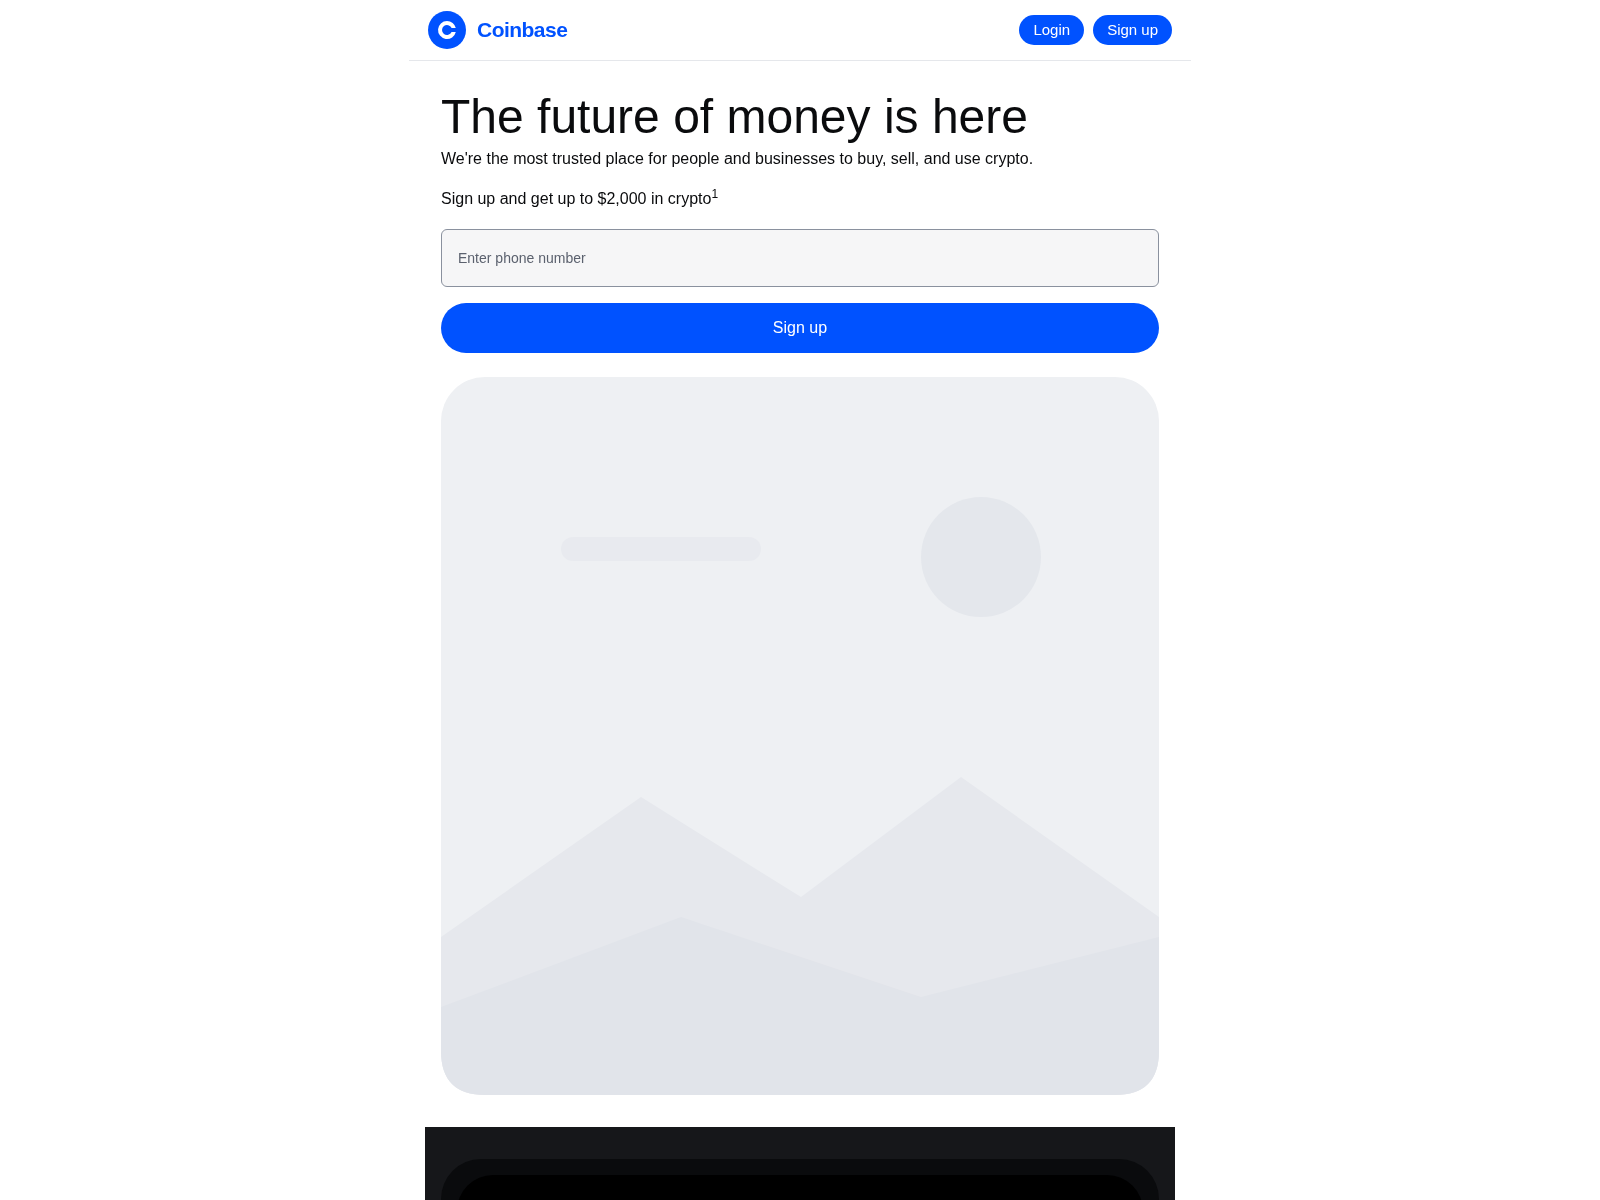  Describe the element at coordinates (800, 258) in the screenshot. I see `phone-field: Enter phone number` at that location.